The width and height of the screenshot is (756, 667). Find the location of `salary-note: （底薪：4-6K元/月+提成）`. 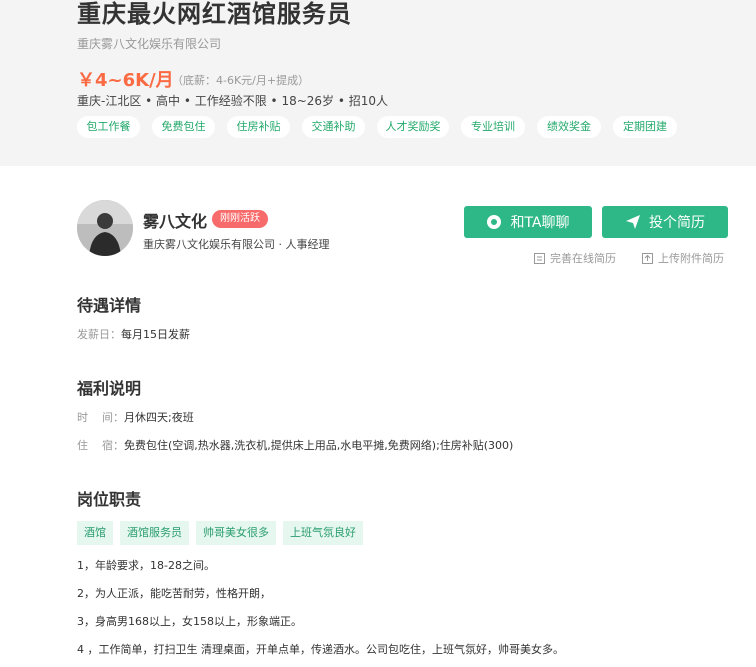

salary-note: （底薪：4-6K元/月+提成） is located at coordinates (241, 80).